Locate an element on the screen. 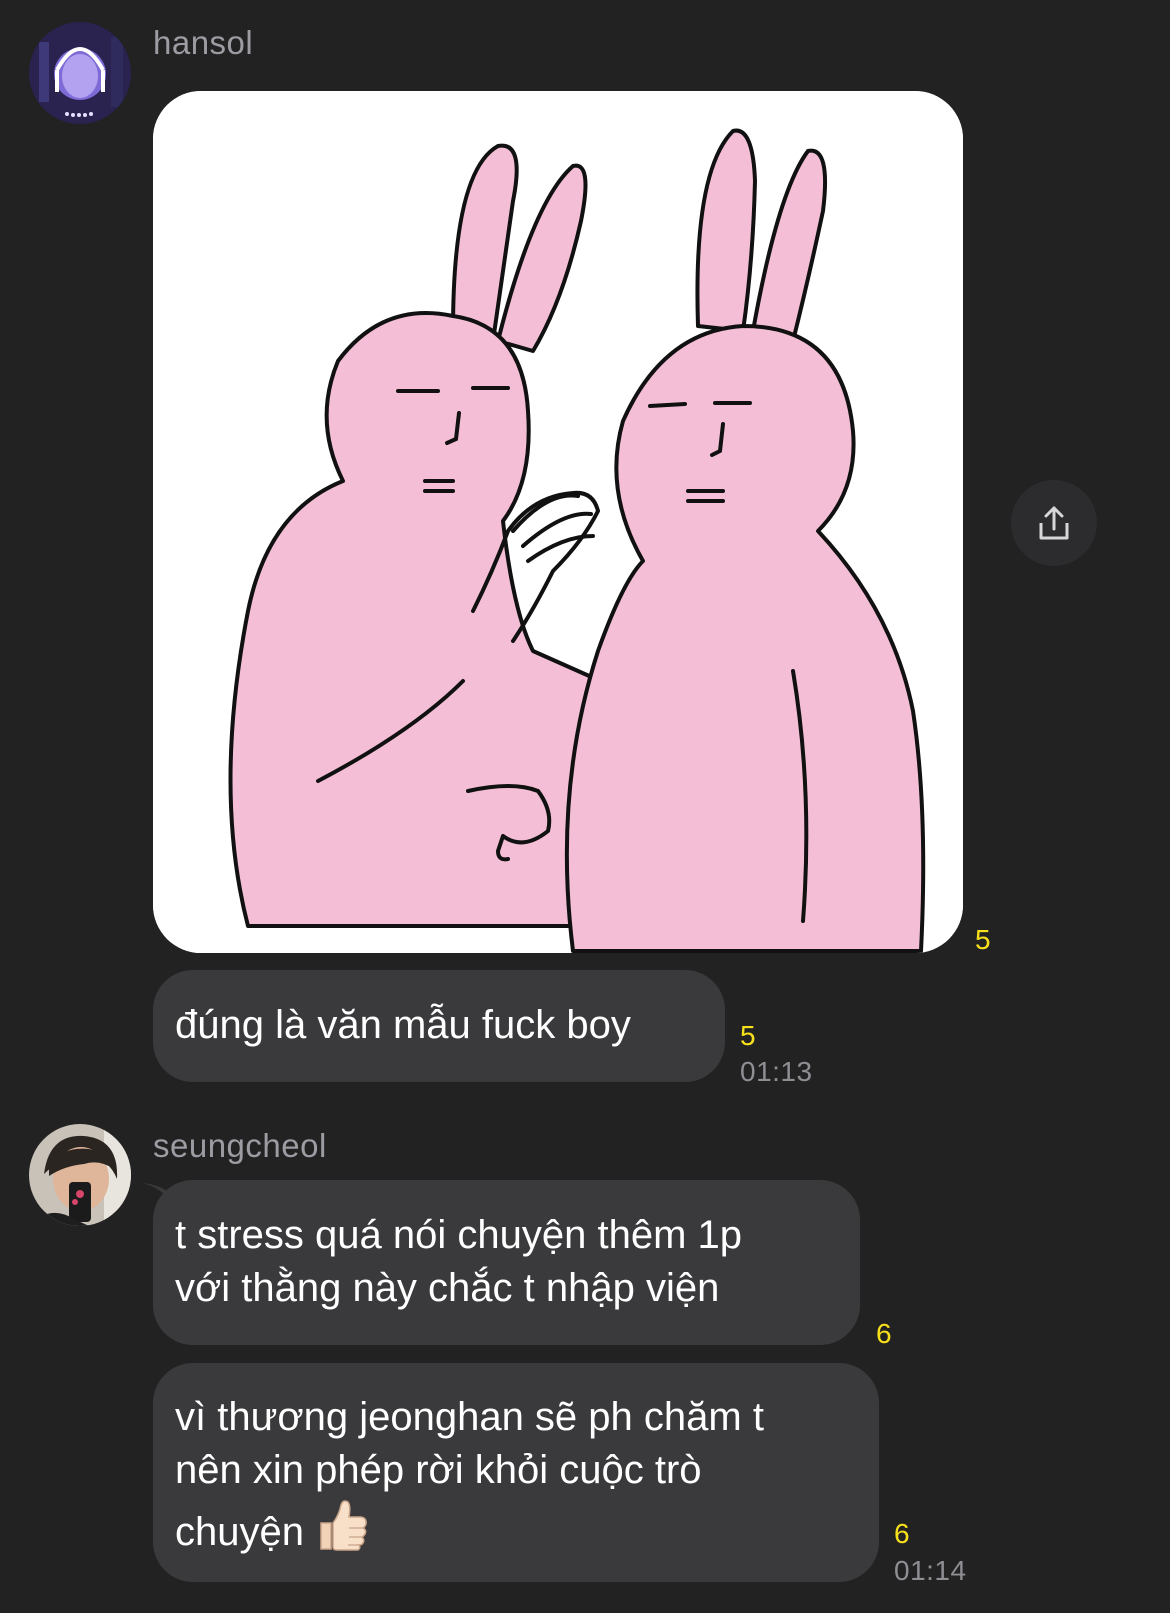 Image resolution: width=1170 pixels, height=1613 pixels. message-text: đúng là văn mẫu fuck boy is located at coordinates (403, 1025).